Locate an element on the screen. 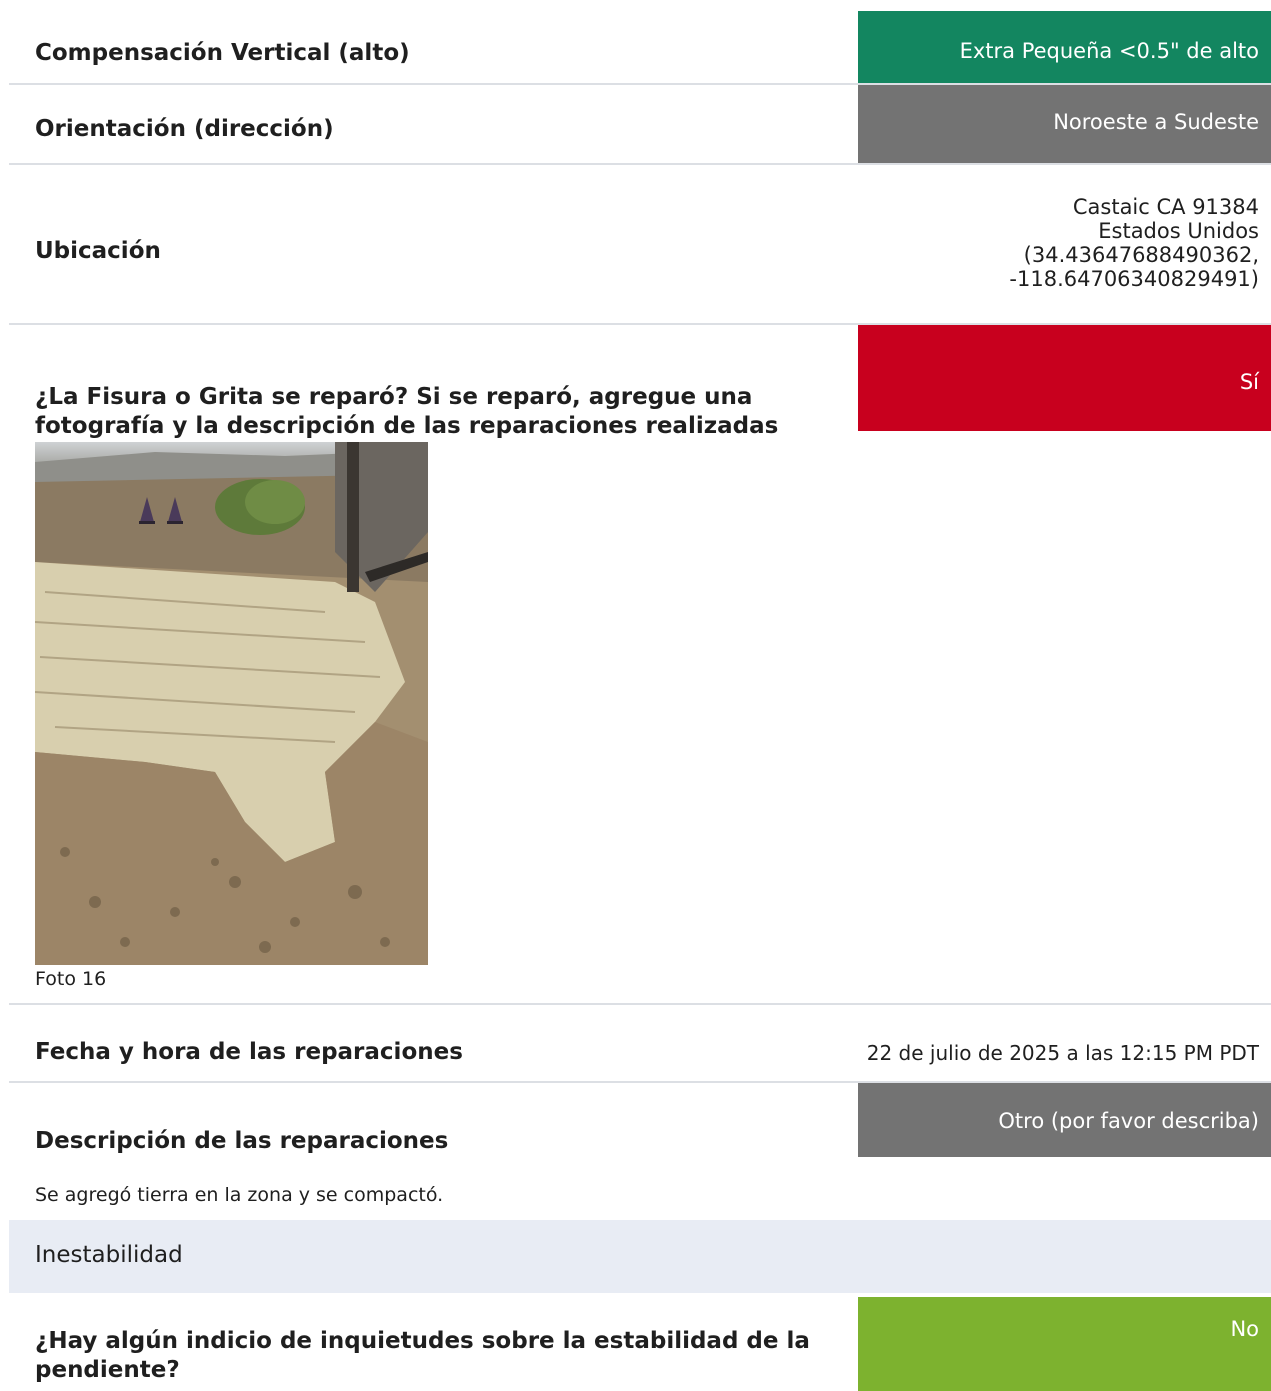  location-line-lng: -118.64706340829491) is located at coordinates (1134, 279).